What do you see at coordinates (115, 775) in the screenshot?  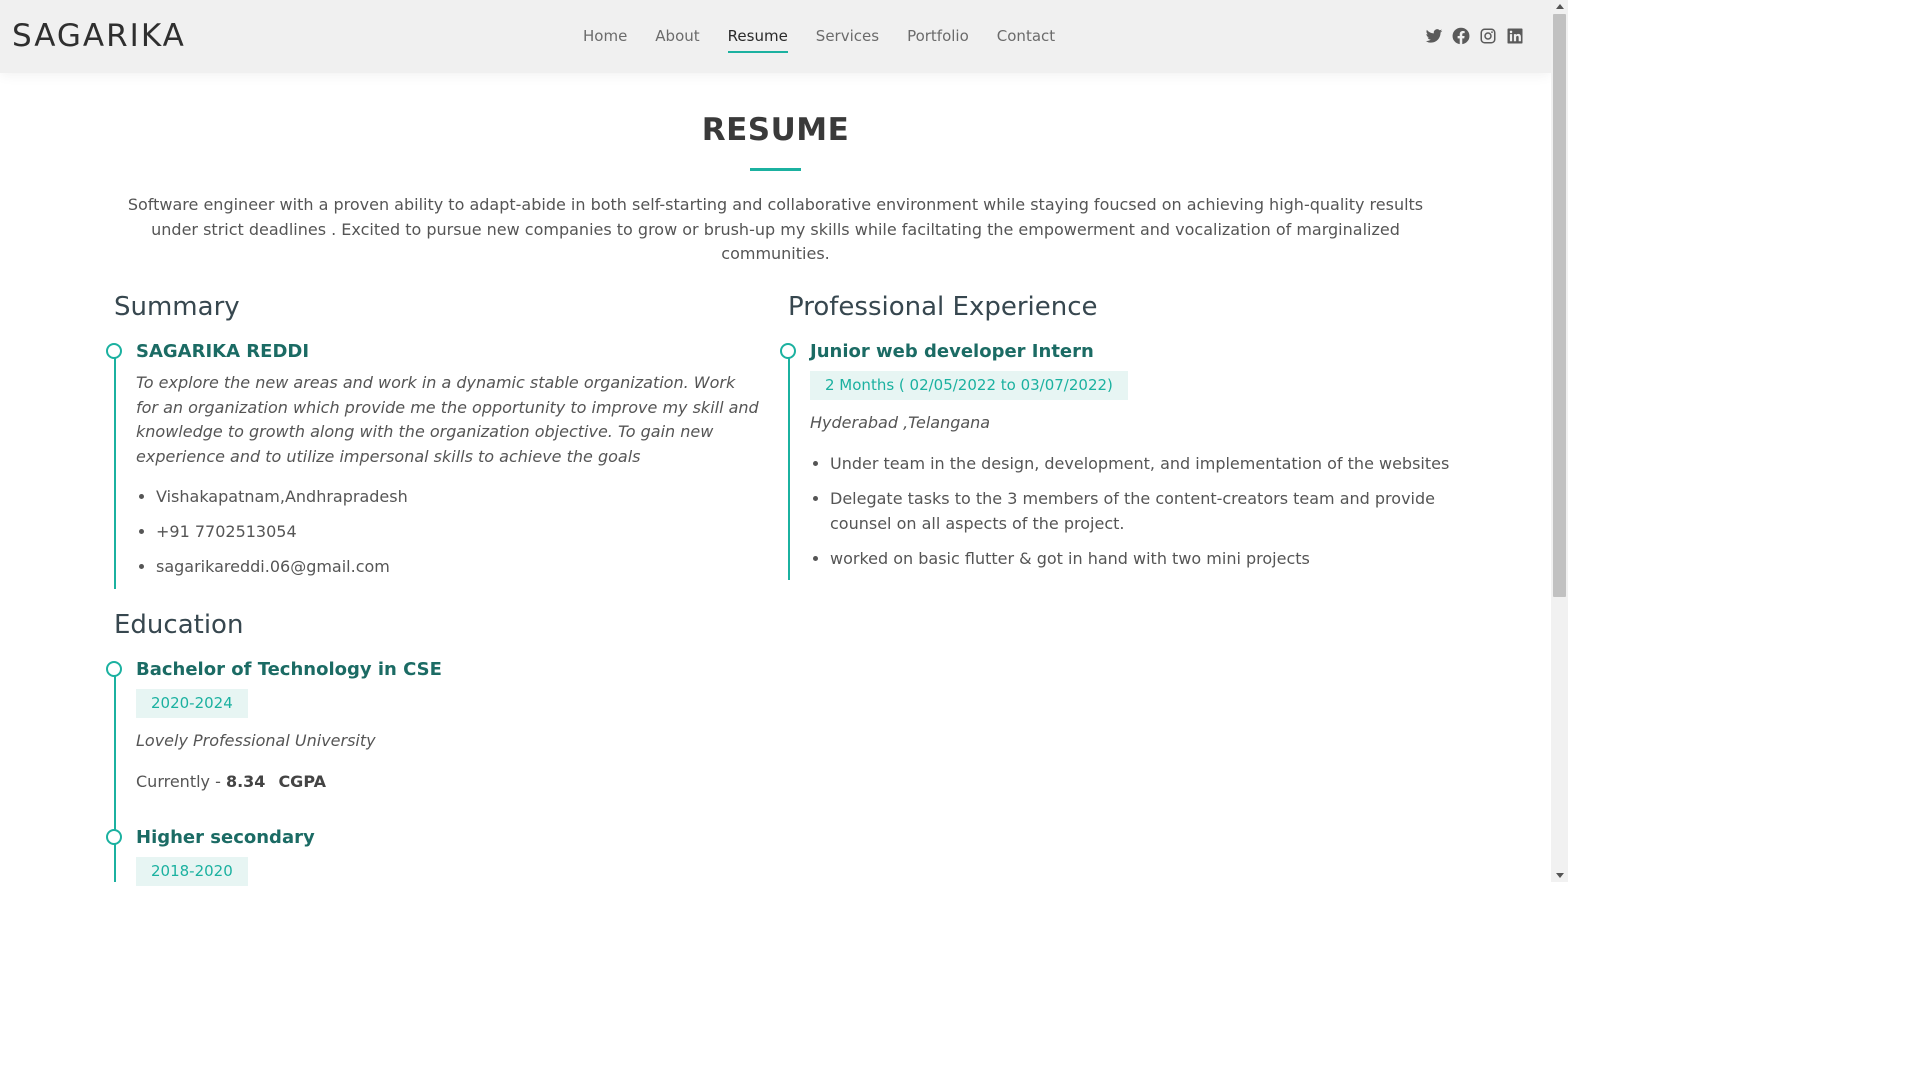 I see `education-timeline-line` at bounding box center [115, 775].